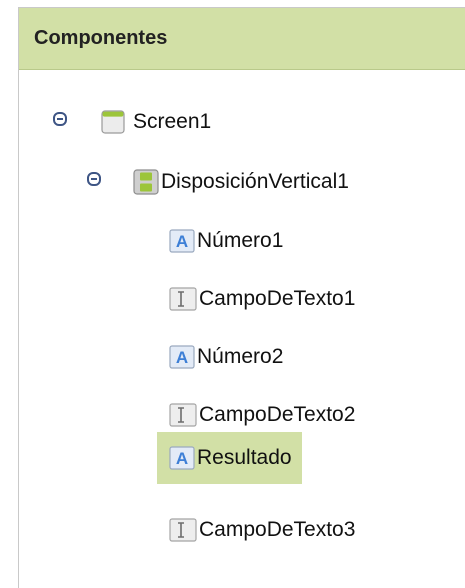 The image size is (465, 588). What do you see at coordinates (94, 179) in the screenshot?
I see `collapse-arrangement-toggle` at bounding box center [94, 179].